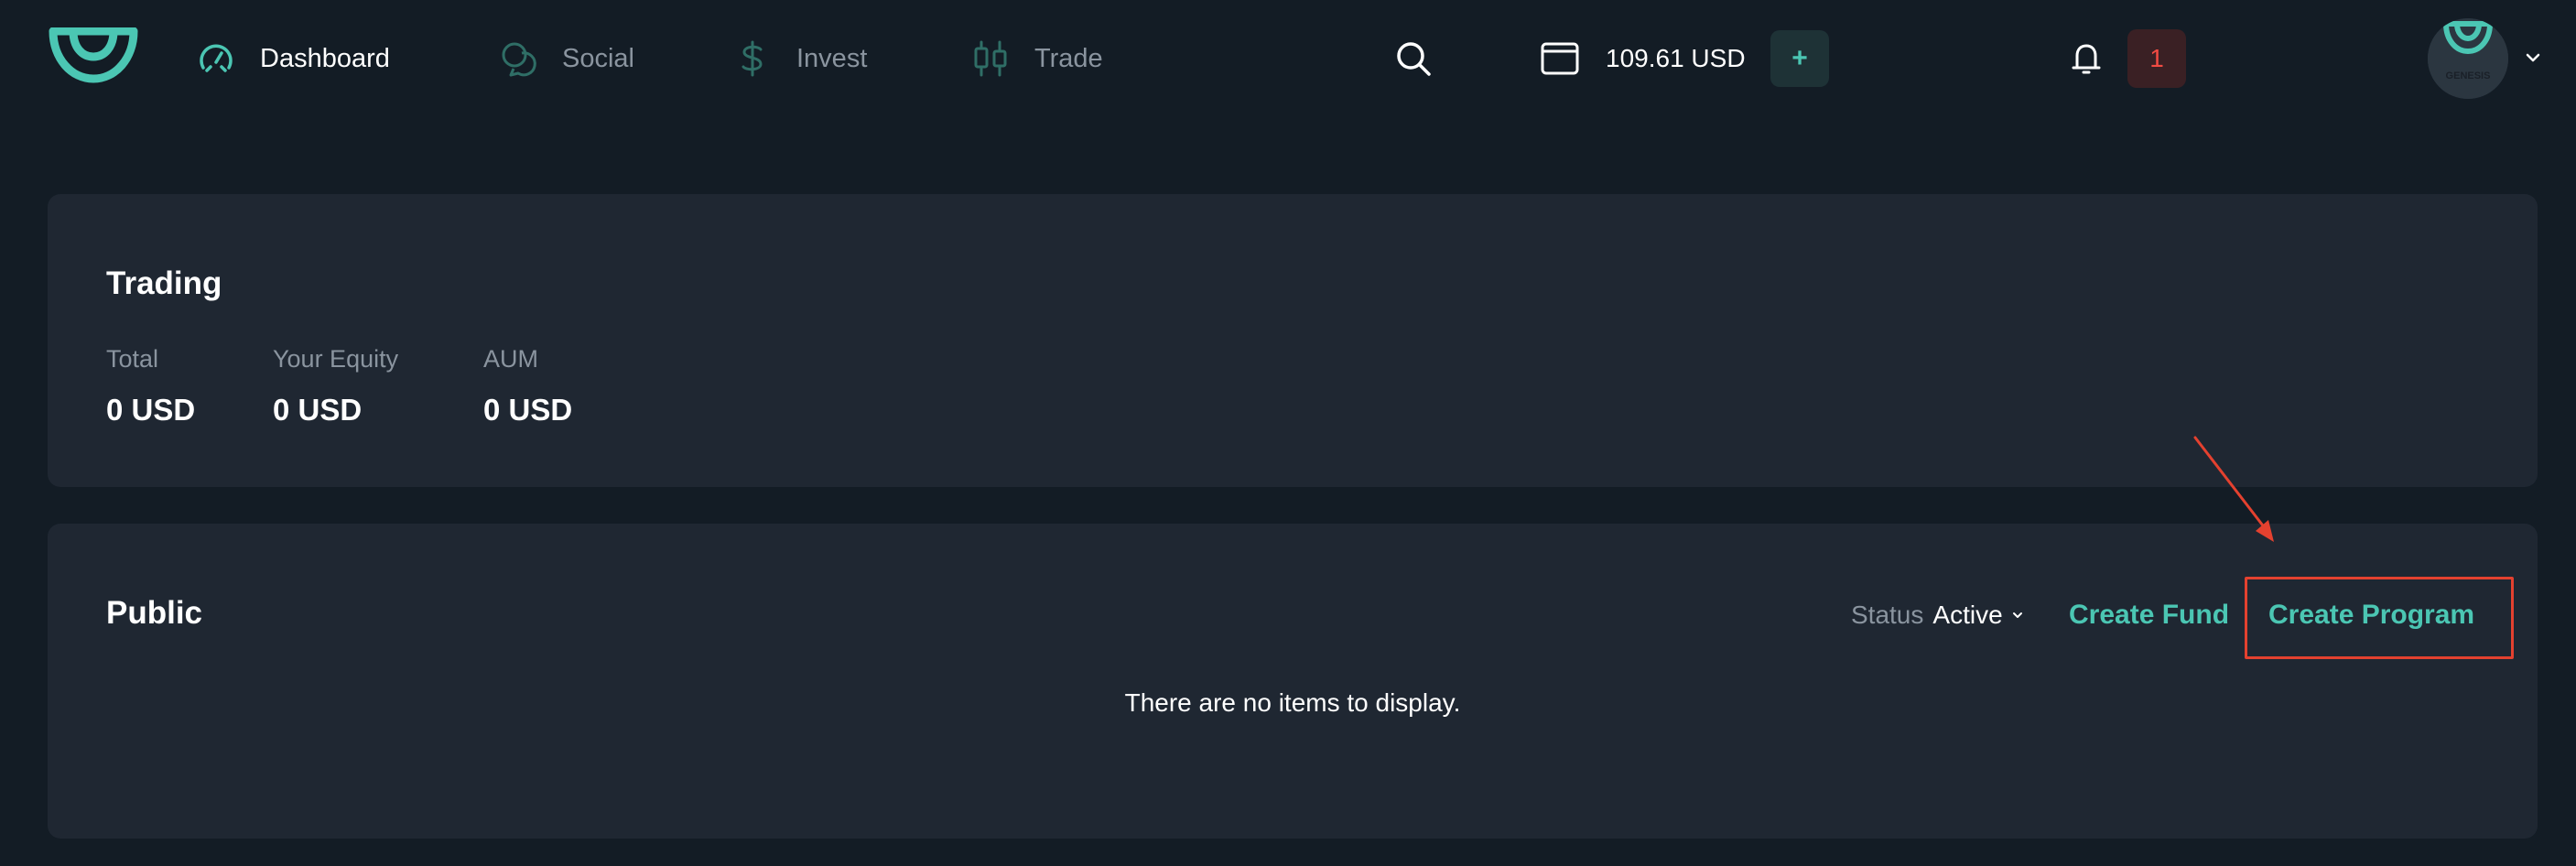  What do you see at coordinates (164, 283) in the screenshot?
I see `trading-title: Trading` at bounding box center [164, 283].